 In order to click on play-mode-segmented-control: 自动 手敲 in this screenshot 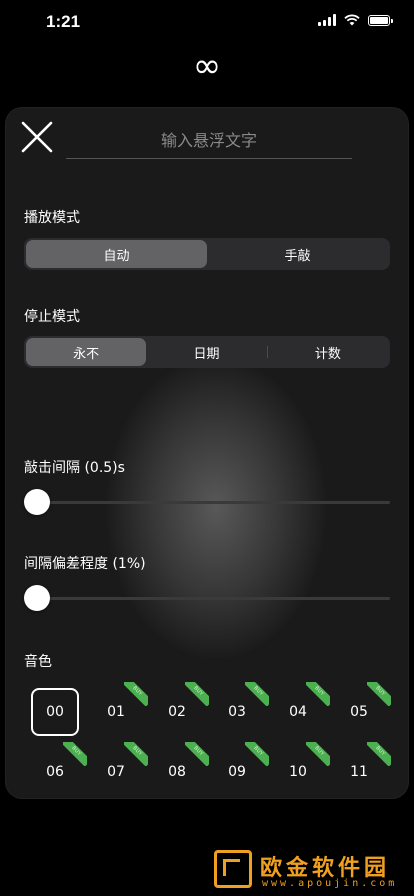, I will do `click(207, 254)`.